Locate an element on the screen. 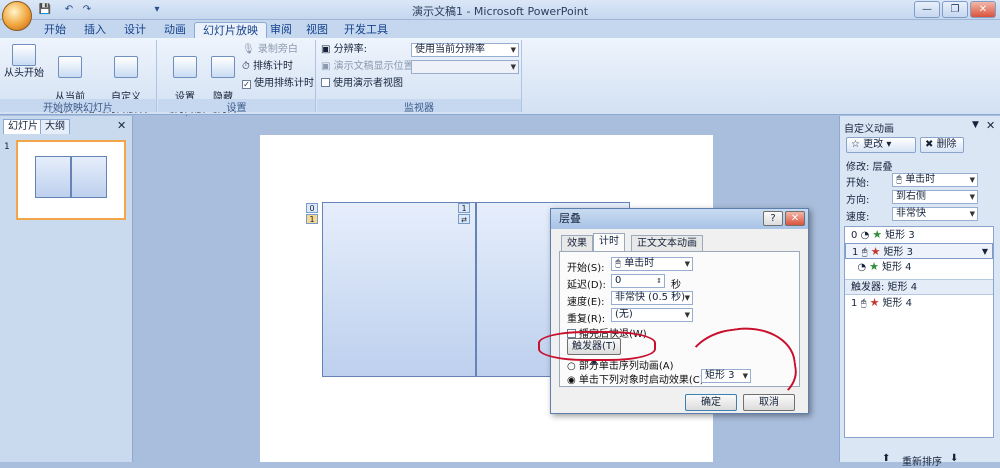 This screenshot has width=1000, height=468. thumbnail-rect-left is located at coordinates (53, 177).